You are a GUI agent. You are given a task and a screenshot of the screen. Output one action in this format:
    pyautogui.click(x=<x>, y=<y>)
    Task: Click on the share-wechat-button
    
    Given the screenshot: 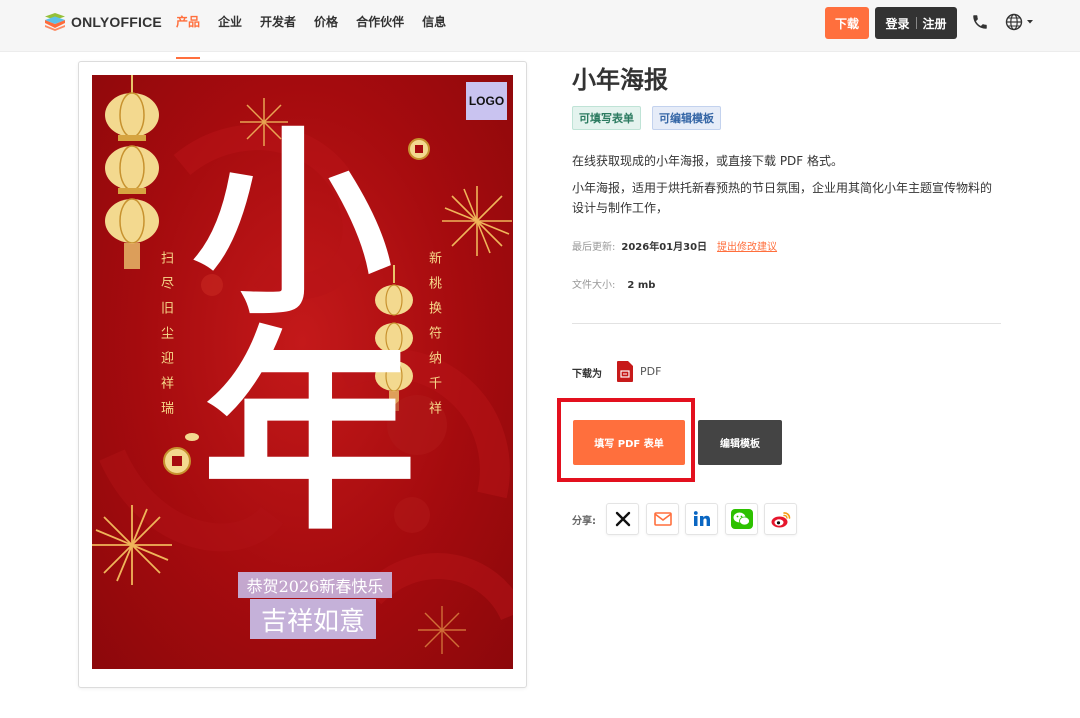 What is the action you would take?
    pyautogui.click(x=741, y=519)
    